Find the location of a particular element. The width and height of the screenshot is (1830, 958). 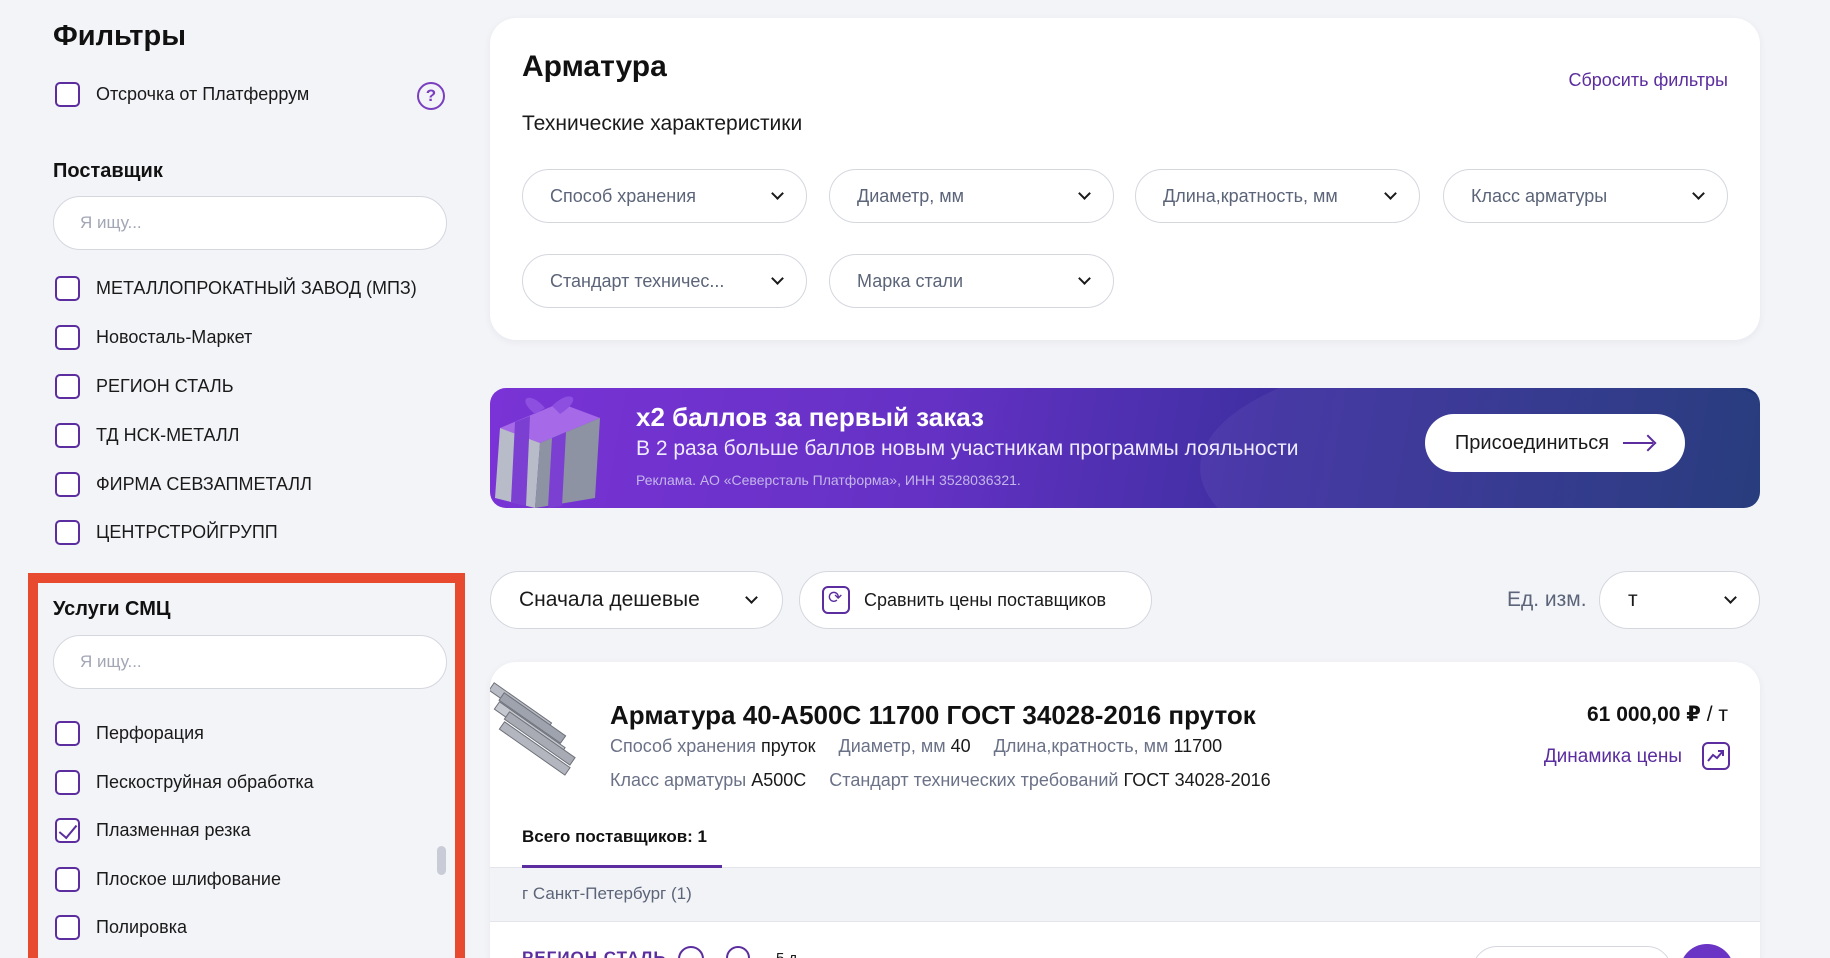

chart-trend-icon is located at coordinates (1716, 756).